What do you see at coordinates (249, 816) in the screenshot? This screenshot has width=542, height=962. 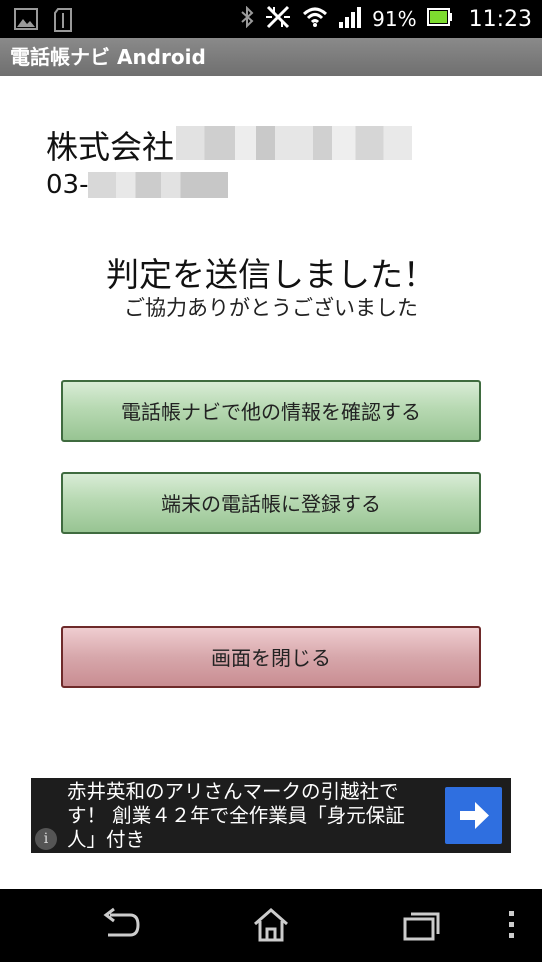 I see `ad-text: 赤井英和のアリさんマークの引越社です！ 創業４２年で全作業員「身元保証人」付き` at bounding box center [249, 816].